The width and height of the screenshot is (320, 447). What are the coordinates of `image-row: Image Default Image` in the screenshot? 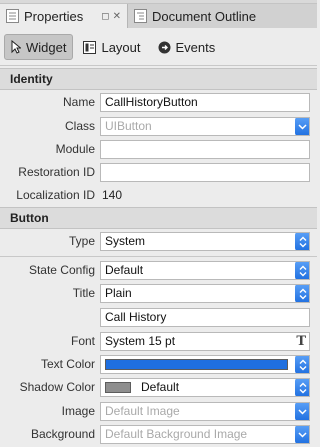 It's located at (158, 412).